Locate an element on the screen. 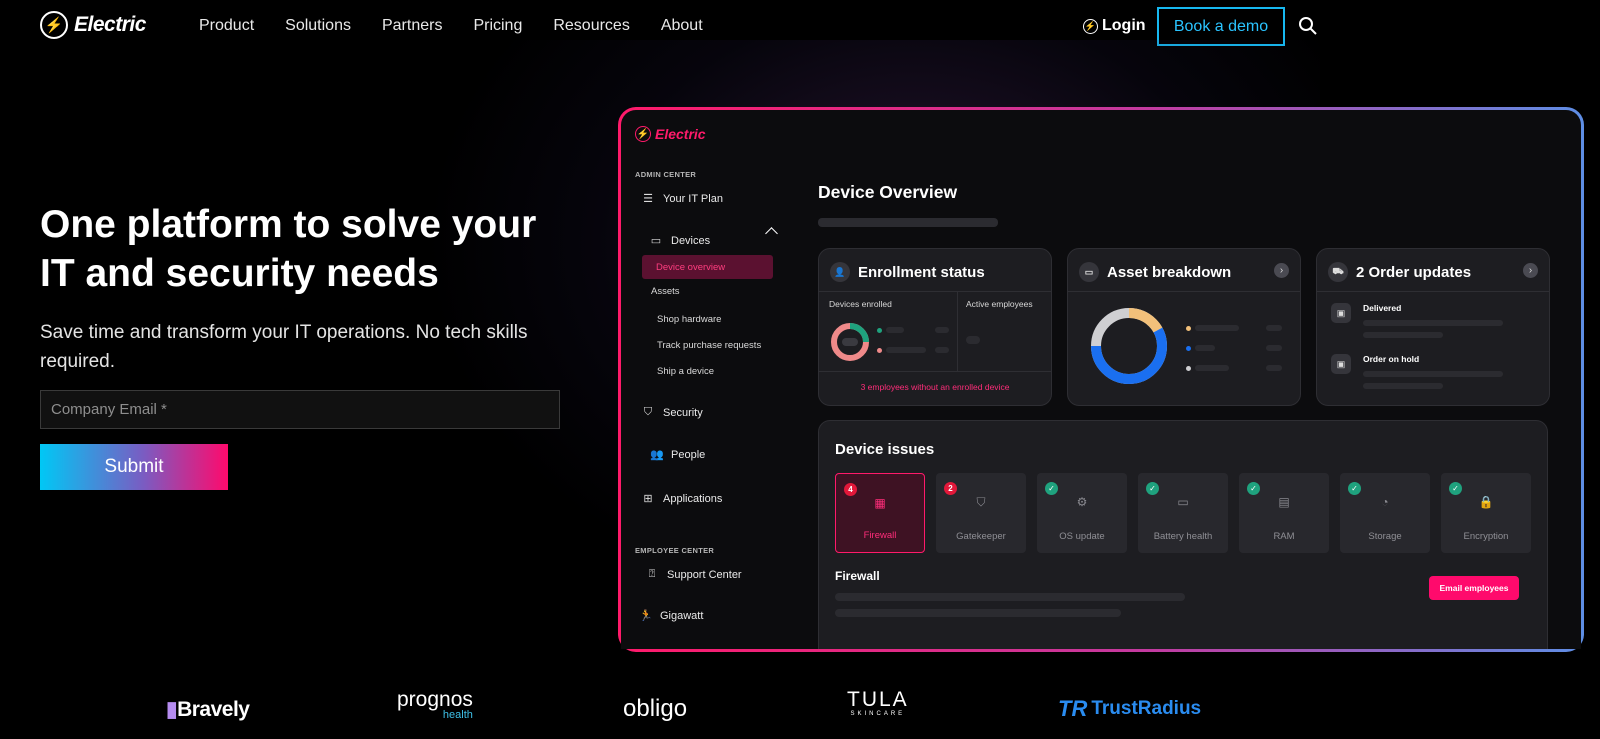 The width and height of the screenshot is (1600, 739). brand-logo: ⚡ Electric is located at coordinates (93, 25).